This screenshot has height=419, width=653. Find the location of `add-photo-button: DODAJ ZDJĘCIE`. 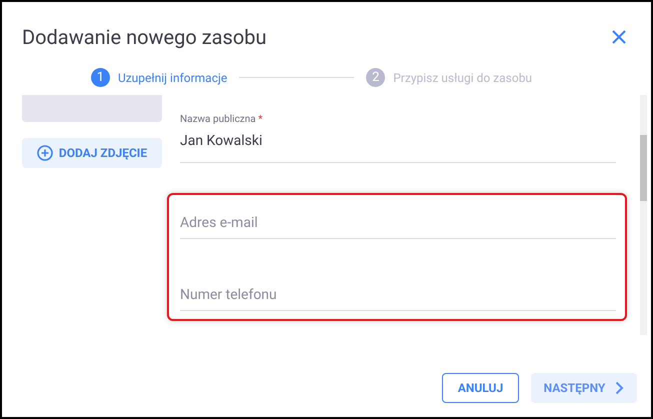

add-photo-button: DODAJ ZDJĘCIE is located at coordinates (92, 153).